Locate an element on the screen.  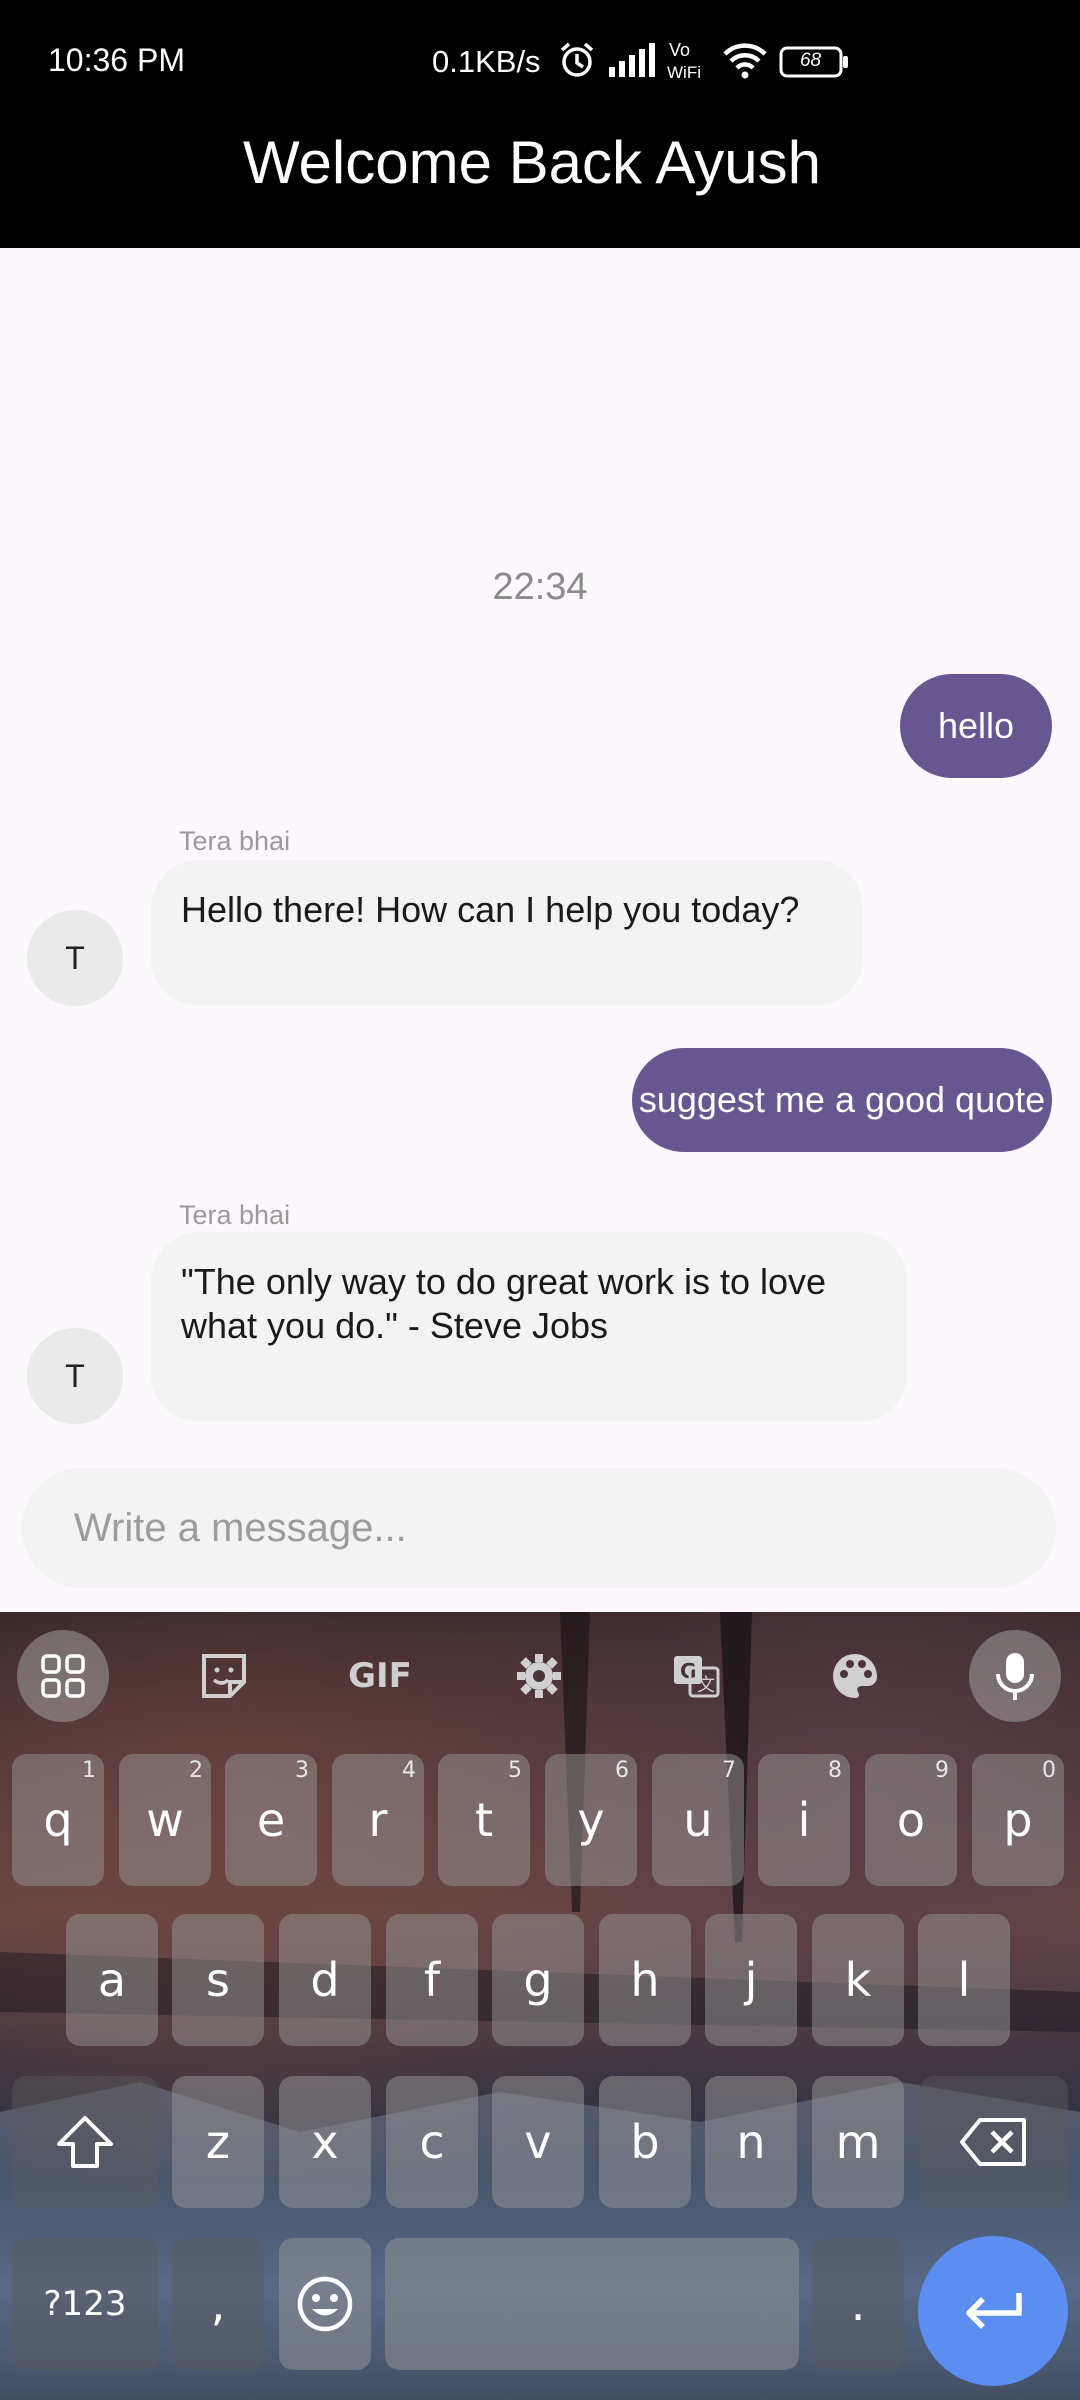
translate-icon: G文 is located at coordinates (696, 1676).